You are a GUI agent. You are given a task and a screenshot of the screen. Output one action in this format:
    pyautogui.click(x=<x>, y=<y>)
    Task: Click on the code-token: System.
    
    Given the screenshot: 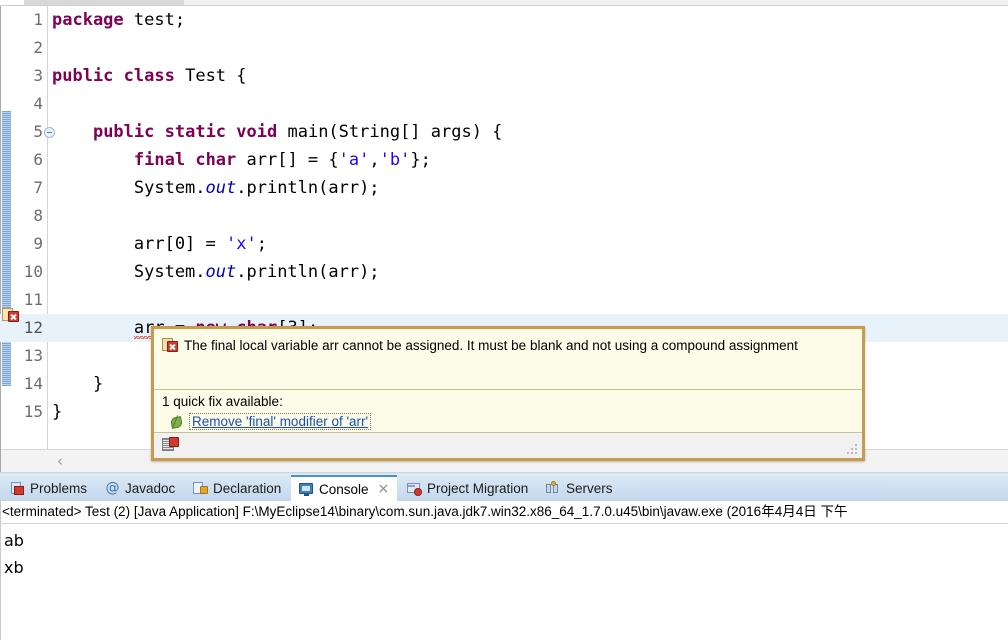 What is the action you would take?
    pyautogui.click(x=129, y=188)
    